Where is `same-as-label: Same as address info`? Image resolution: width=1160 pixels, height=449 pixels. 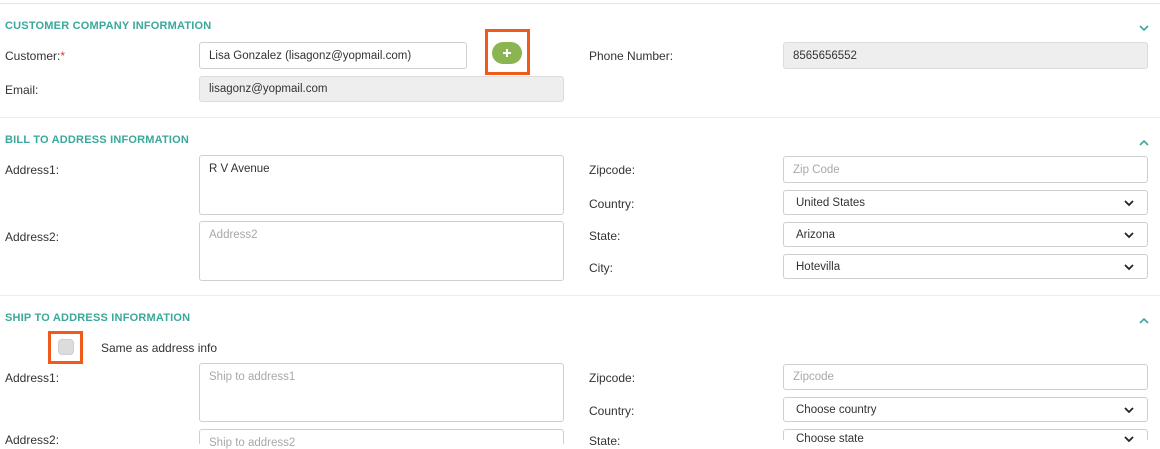 same-as-label: Same as address info is located at coordinates (159, 348).